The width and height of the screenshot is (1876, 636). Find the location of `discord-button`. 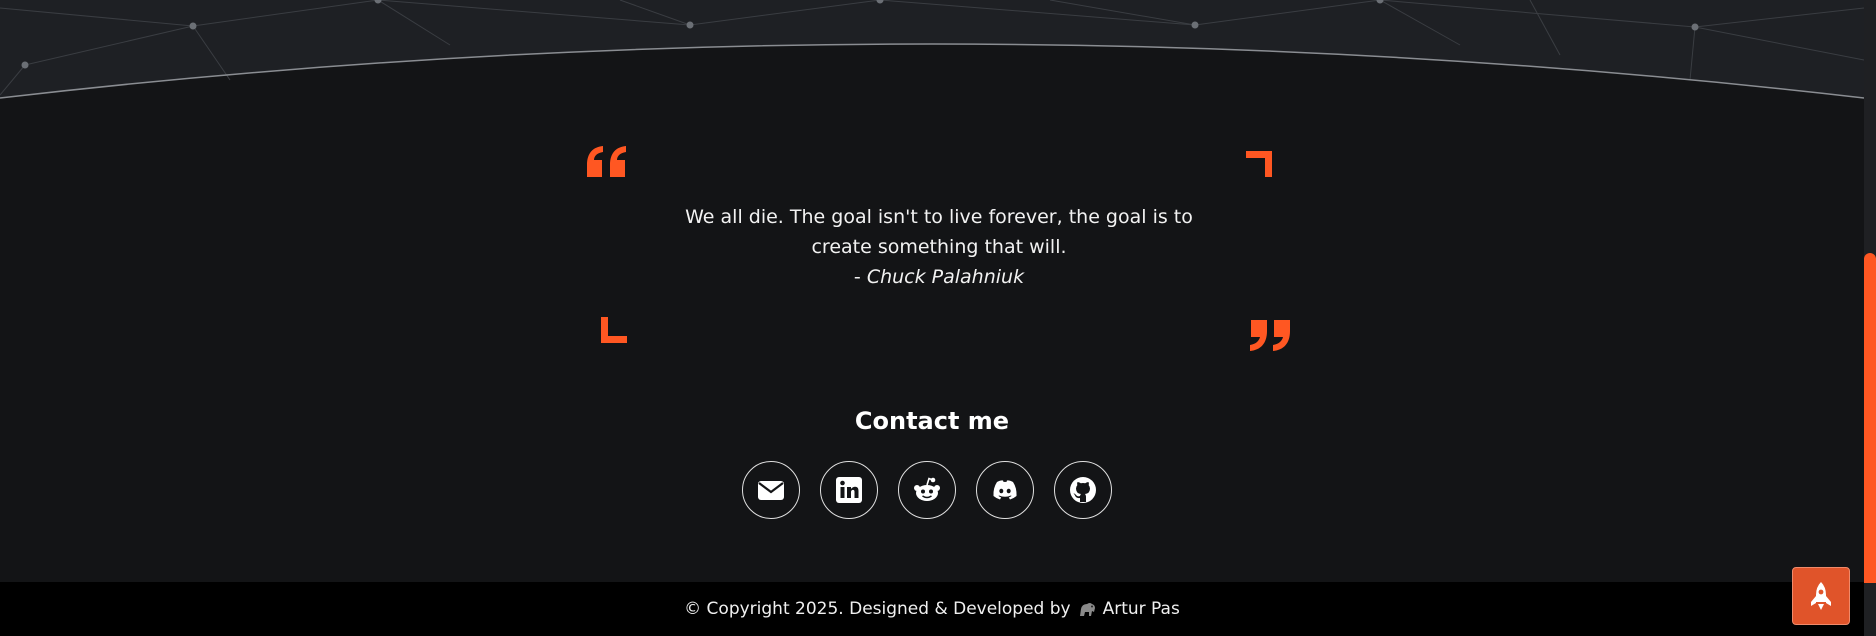

discord-button is located at coordinates (1005, 490).